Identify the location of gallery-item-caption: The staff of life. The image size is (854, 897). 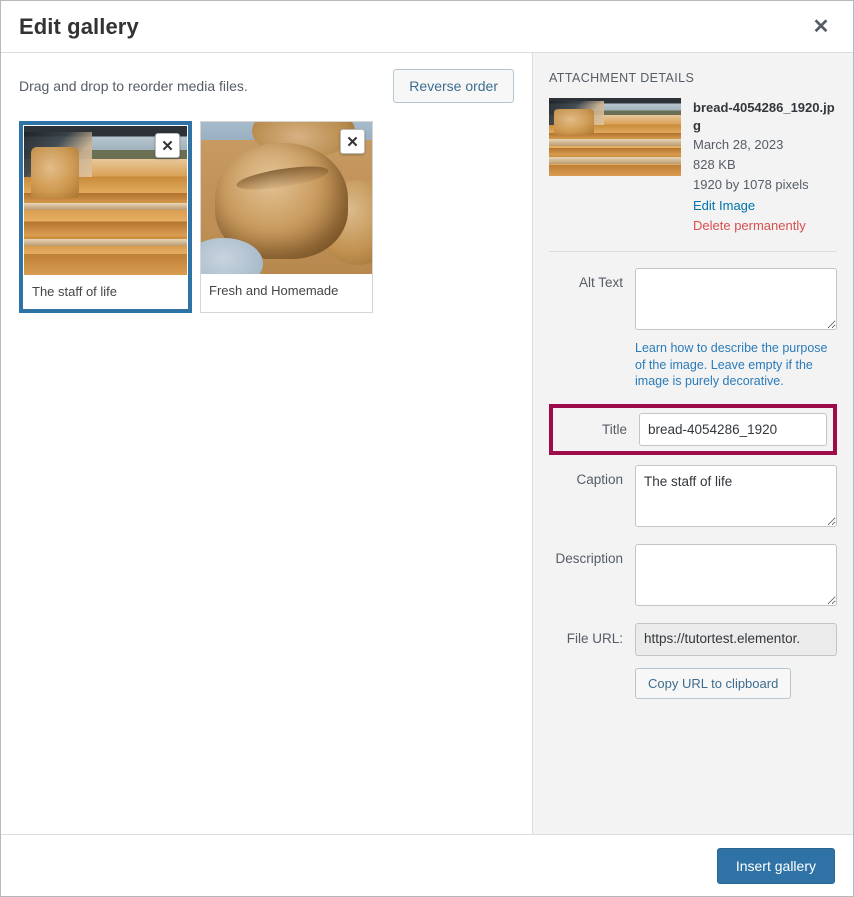
(105, 291).